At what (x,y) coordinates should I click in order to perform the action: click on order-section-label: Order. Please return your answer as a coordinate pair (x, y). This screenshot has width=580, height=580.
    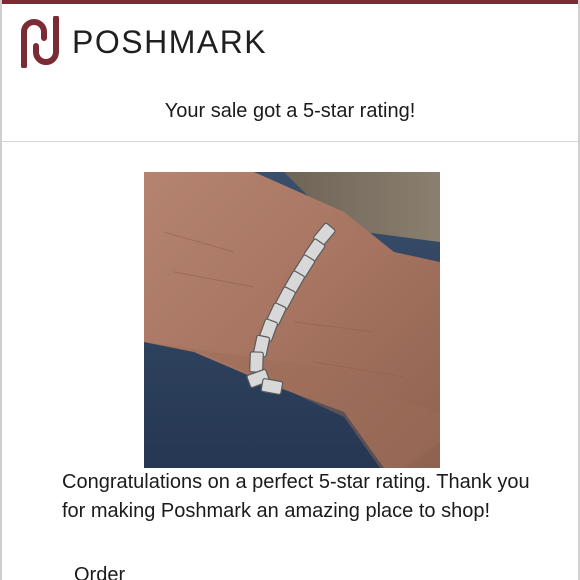
    Looking at the image, I should click on (100, 572).